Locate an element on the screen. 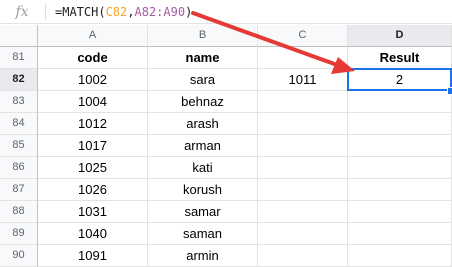 The image size is (452, 267). table-row: 81 code name Result is located at coordinates (226, 58).